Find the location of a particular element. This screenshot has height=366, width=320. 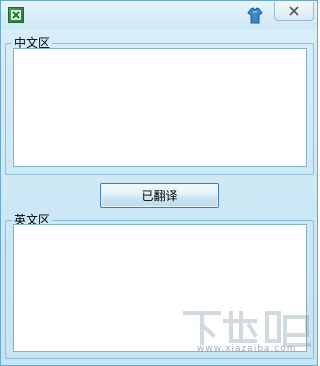

watermark-url: www.xiazaiba.com is located at coordinates (247, 349).